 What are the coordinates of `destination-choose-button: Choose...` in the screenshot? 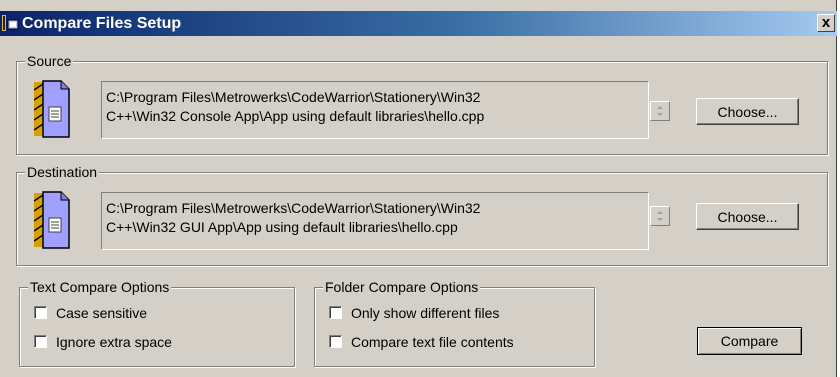 It's located at (747, 216).